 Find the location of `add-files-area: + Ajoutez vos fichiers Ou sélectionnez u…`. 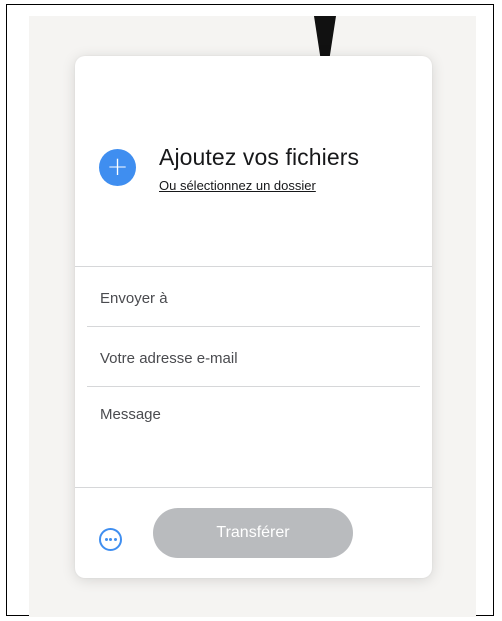

add-files-area: + Ajoutez vos fichiers Ou sélectionnez u… is located at coordinates (254, 174).